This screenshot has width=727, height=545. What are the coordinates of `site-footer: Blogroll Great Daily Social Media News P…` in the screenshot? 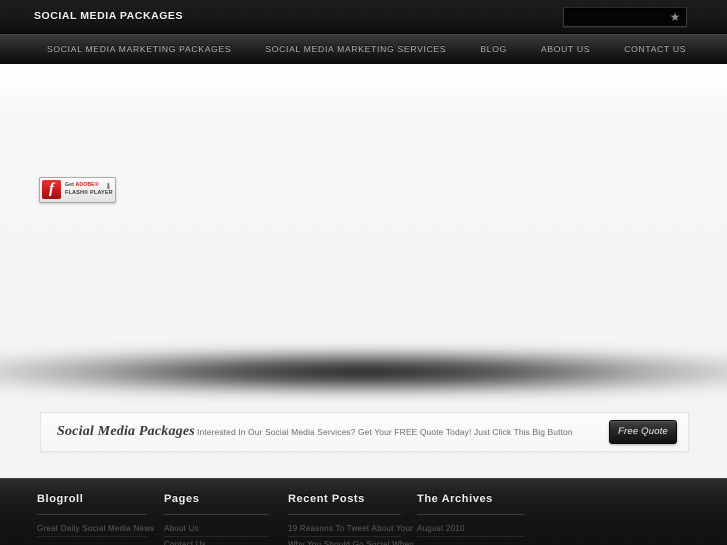 It's located at (363, 511).